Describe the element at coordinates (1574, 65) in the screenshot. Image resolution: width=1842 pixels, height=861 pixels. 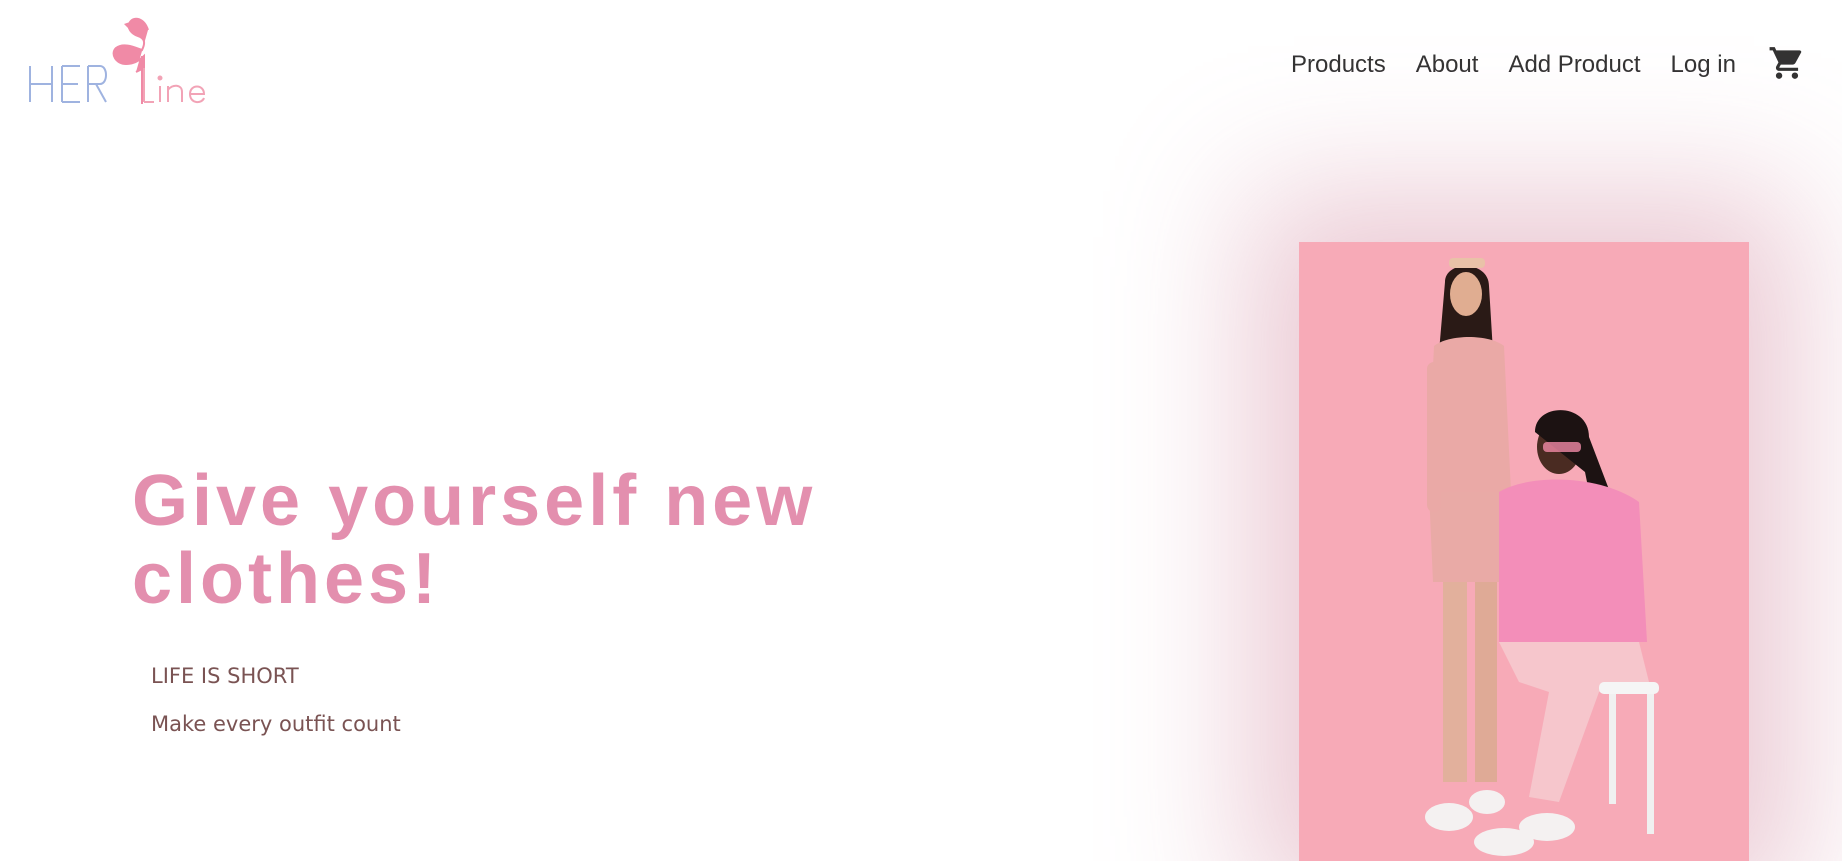
I see `nav-add-product-link: Add Product` at that location.